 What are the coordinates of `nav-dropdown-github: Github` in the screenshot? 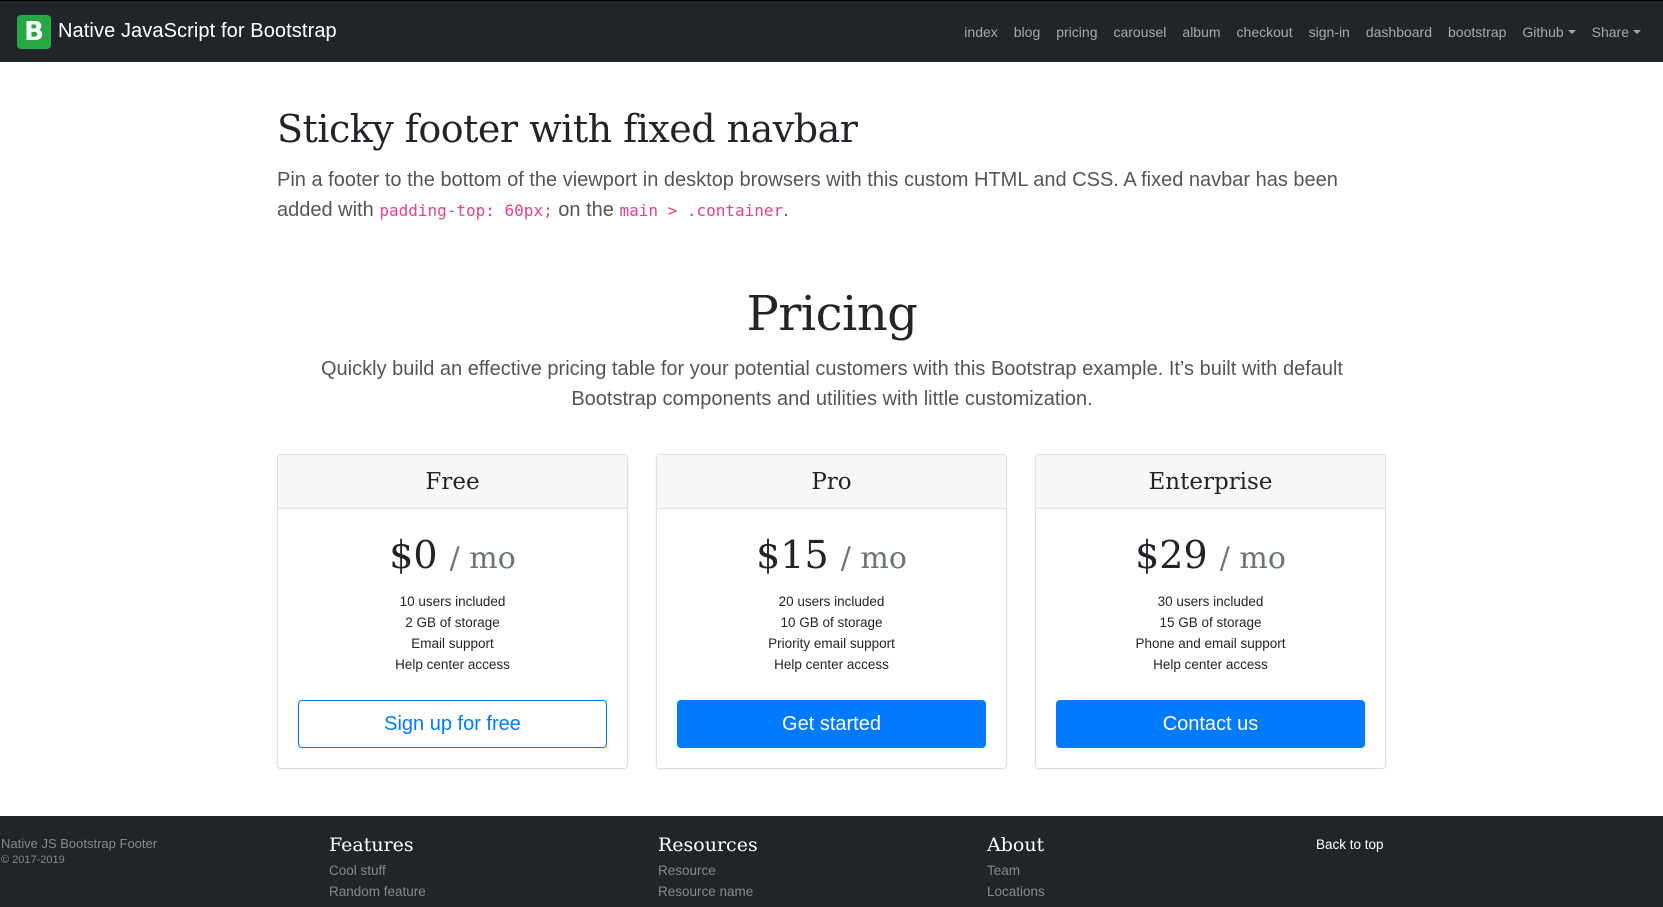 It's located at (1549, 32).